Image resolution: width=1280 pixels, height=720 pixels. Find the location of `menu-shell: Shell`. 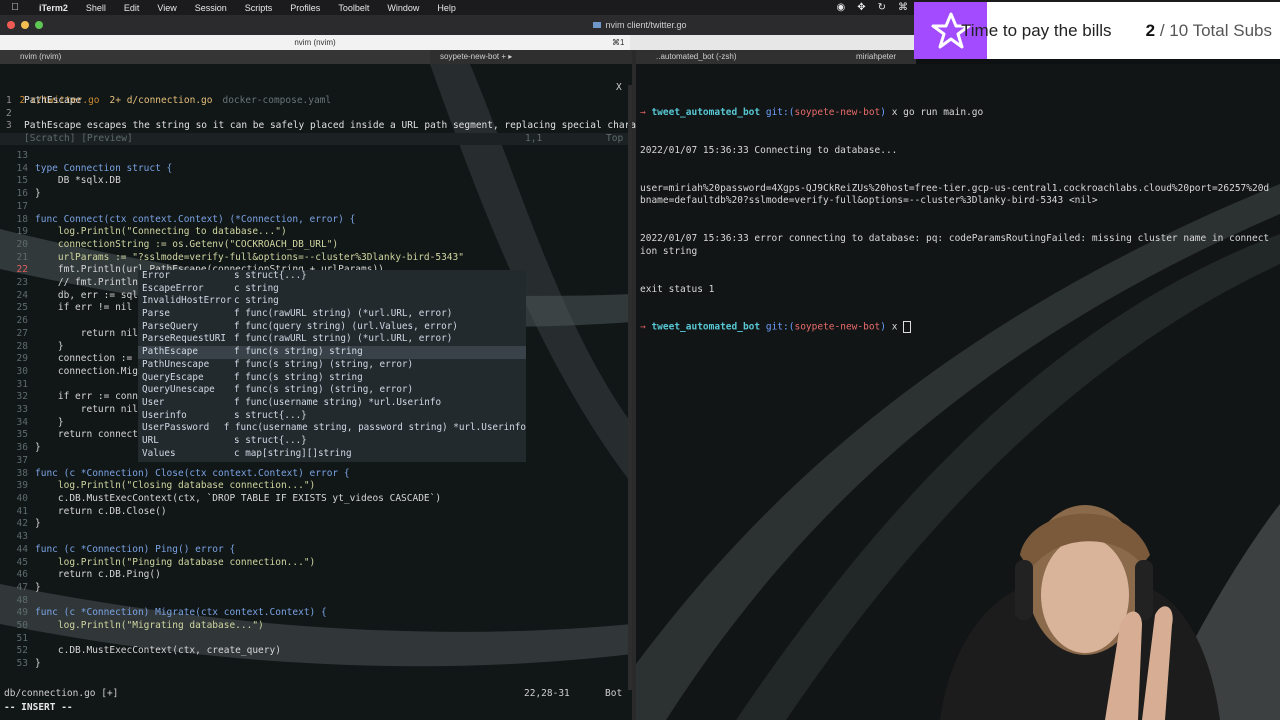

menu-shell: Shell is located at coordinates (96, 8).